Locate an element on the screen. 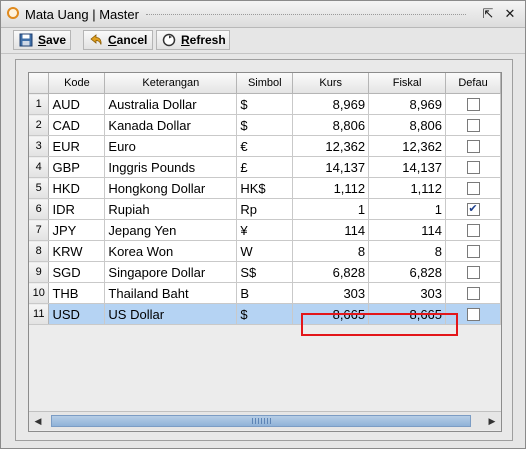 The image size is (526, 449). table-row: 2 CAD Kanada Dollar $8,806 8,806 is located at coordinates (265, 125).